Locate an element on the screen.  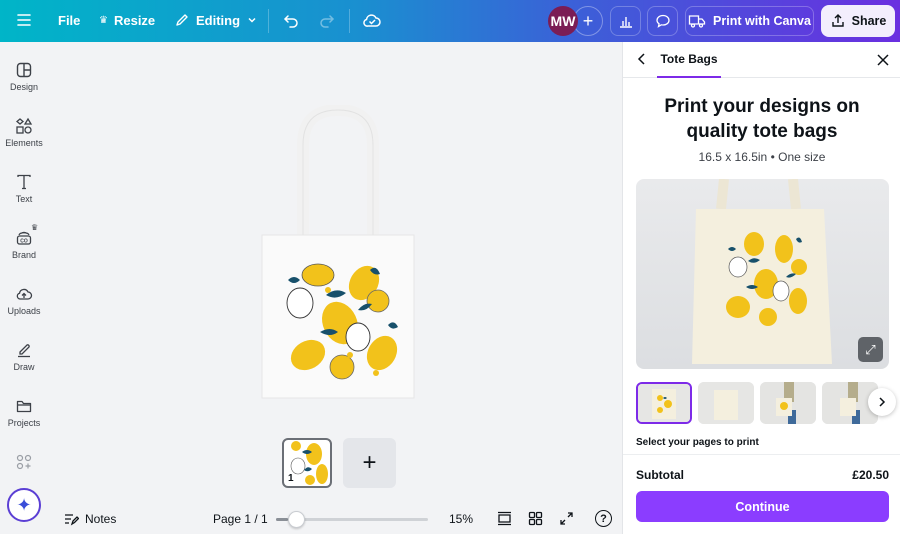
panel-header: Tote Bags is located at coordinates (761, 60).